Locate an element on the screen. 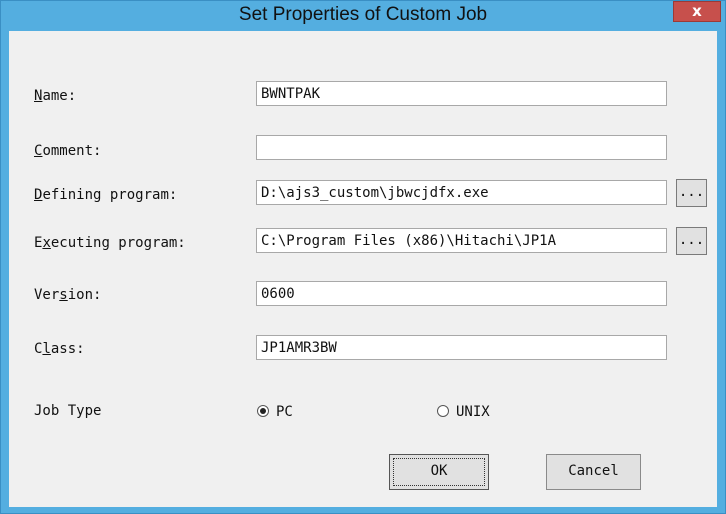 The image size is (726, 514). executing-program-input: C:\Program Files (x86)\Hitachi\JP1A is located at coordinates (461, 240).